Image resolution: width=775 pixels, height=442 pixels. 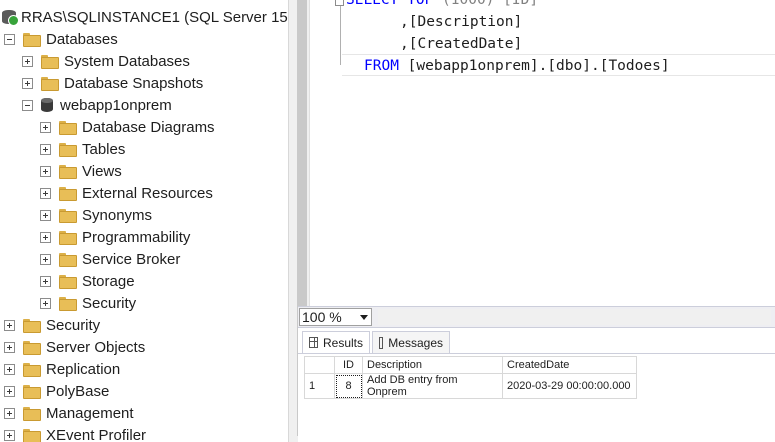 I want to click on editor-status-bar: 100 %, so click(x=536, y=316).